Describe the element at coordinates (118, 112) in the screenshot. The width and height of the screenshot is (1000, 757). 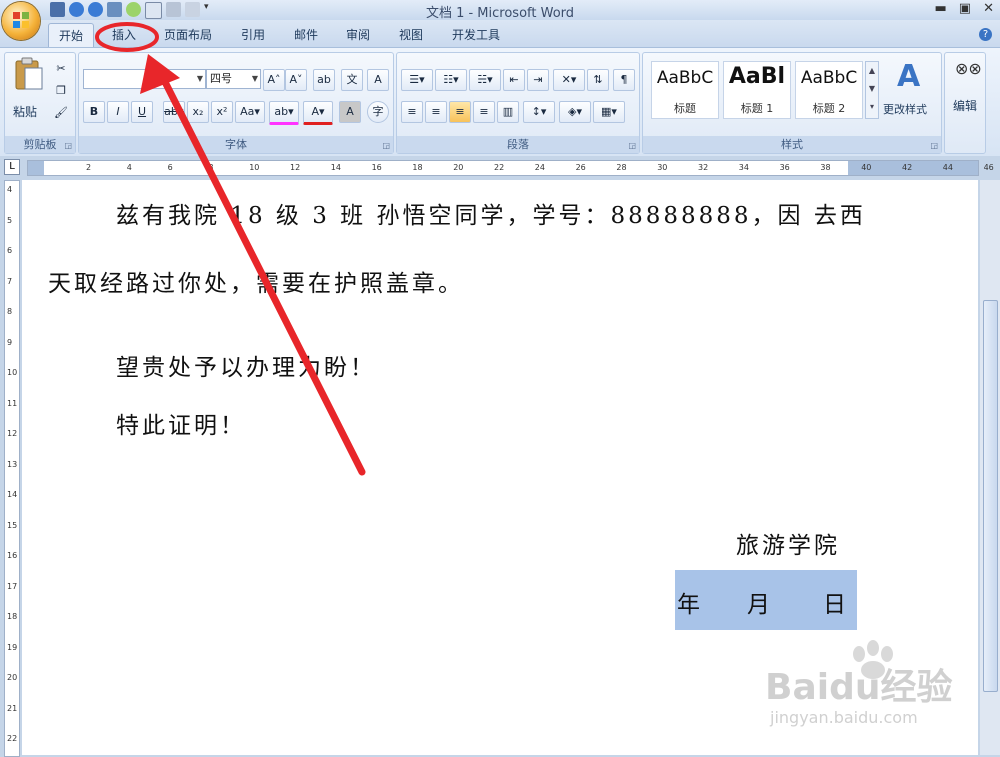
I see `italic-button: I` at that location.